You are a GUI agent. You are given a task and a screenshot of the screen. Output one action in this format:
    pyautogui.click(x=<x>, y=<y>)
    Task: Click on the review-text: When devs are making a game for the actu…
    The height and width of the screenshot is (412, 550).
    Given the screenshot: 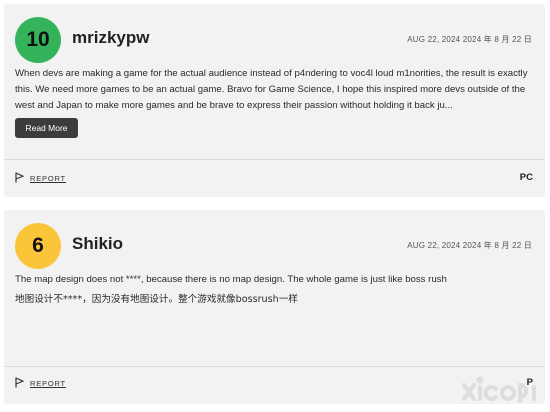 What is the action you would take?
    pyautogui.click(x=271, y=89)
    